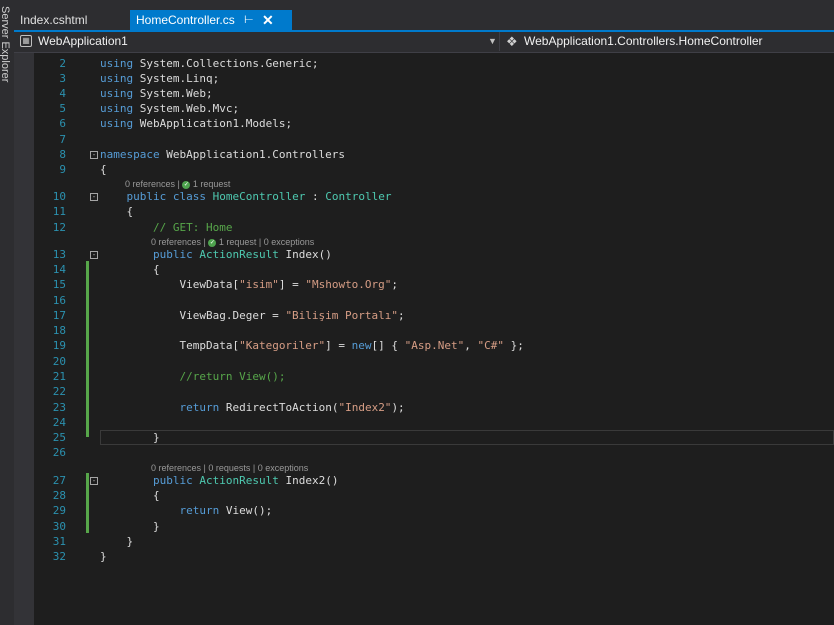 This screenshot has height=625, width=834. What do you see at coordinates (398, 407) in the screenshot?
I see `code-token: );` at bounding box center [398, 407].